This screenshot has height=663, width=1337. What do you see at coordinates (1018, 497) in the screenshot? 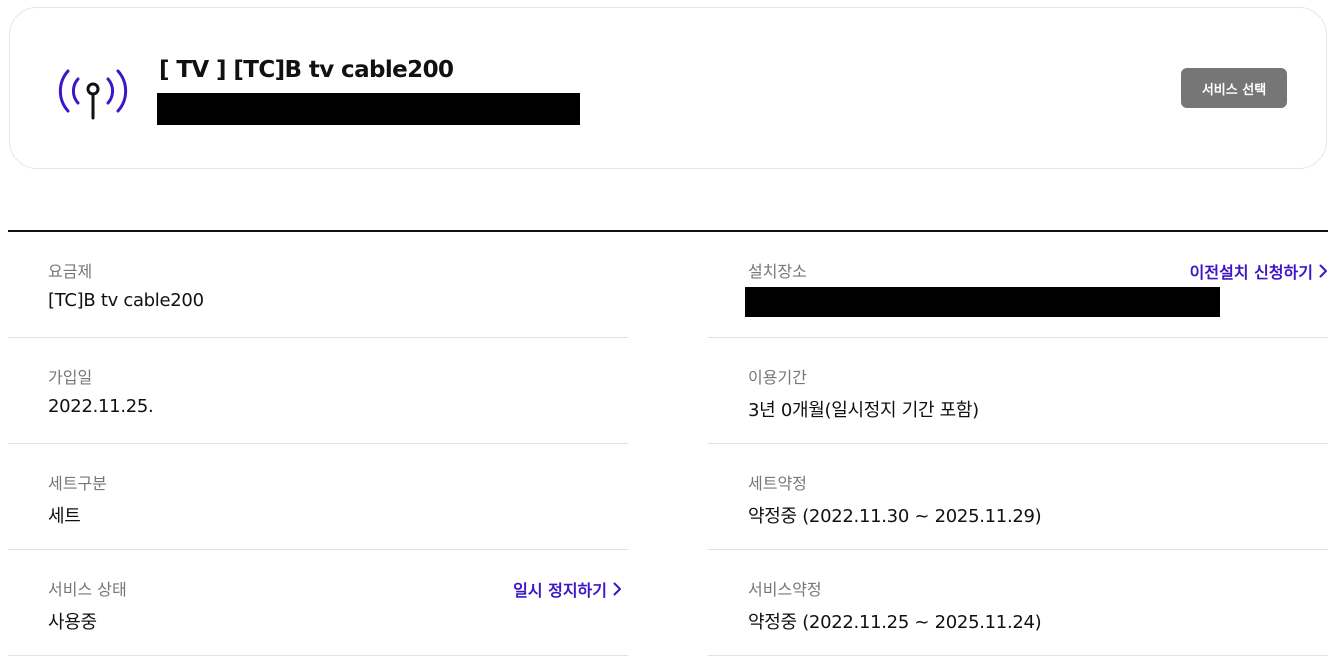
I see `detail-row-set-contract: 세트약정 약정중 (2022.11.30 ~ 2025.11.29)` at bounding box center [1018, 497].